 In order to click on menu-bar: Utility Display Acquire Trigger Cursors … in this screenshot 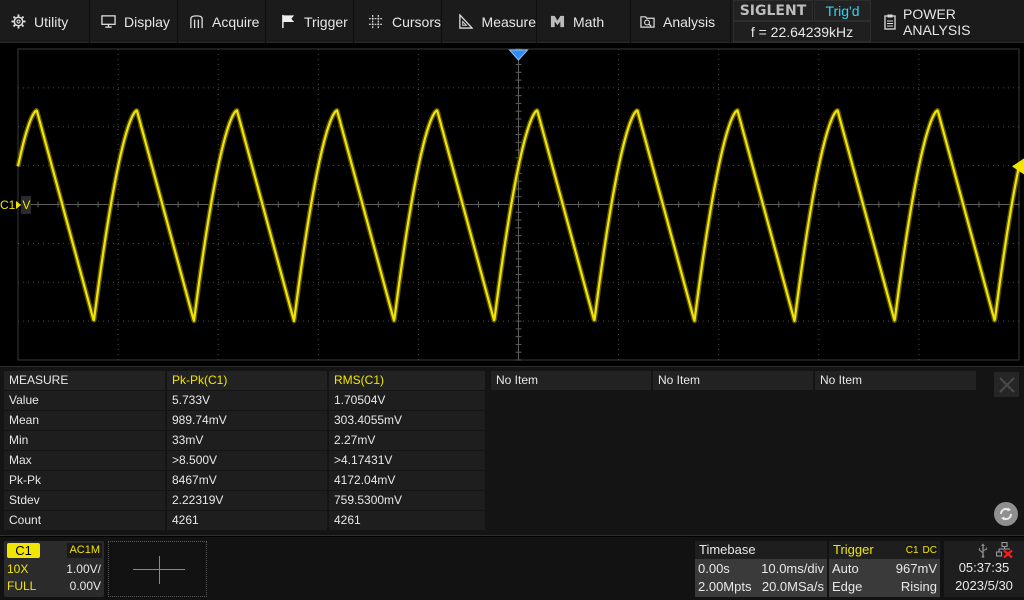, I will do `click(512, 21)`.